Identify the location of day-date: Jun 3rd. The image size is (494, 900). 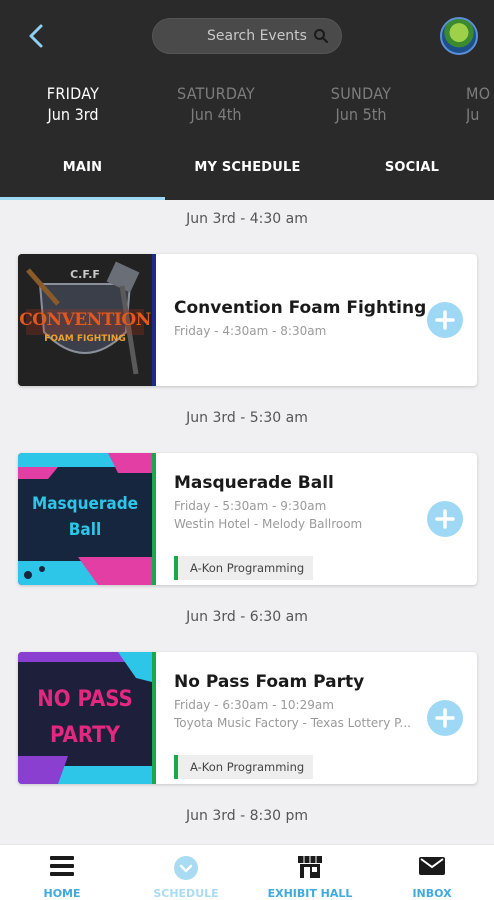
(73, 114).